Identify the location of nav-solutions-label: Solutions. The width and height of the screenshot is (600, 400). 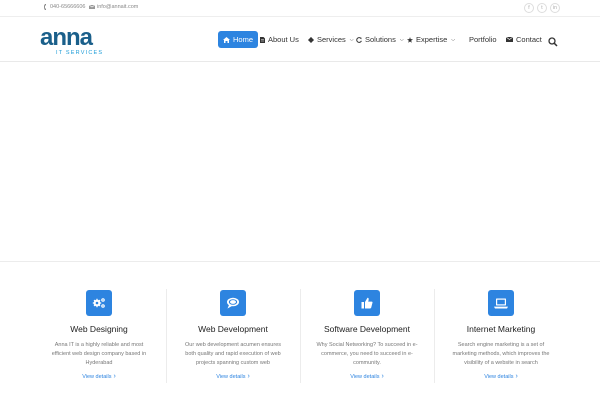
(380, 39).